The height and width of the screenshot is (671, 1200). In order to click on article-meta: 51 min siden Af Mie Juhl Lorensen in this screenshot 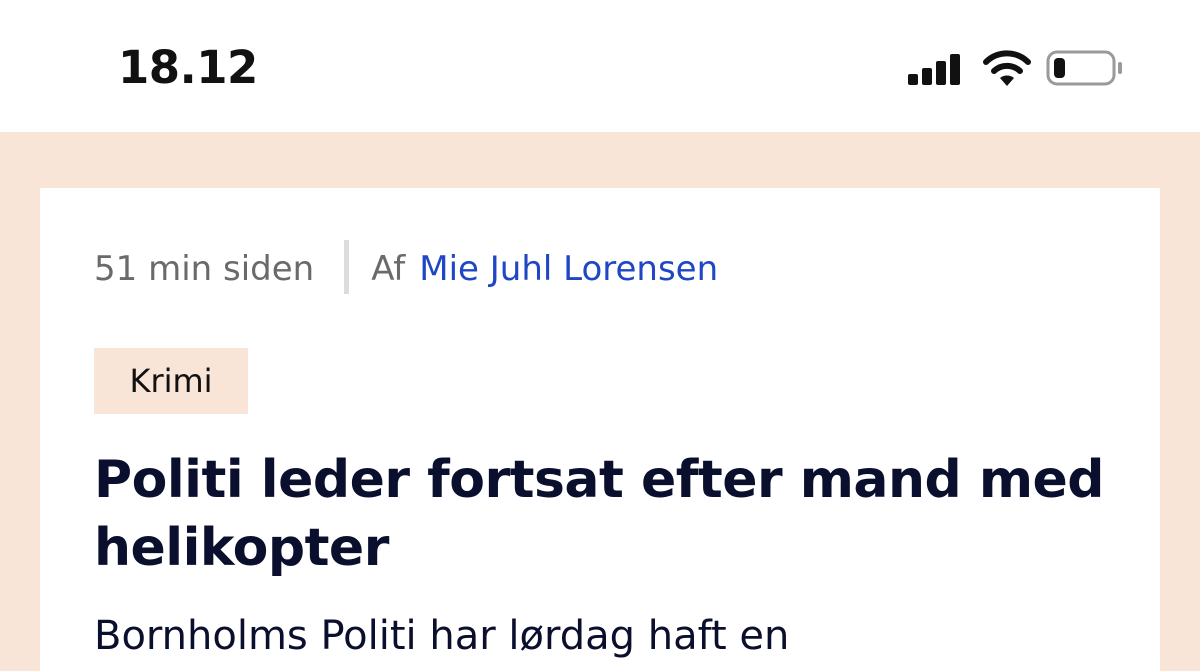, I will do `click(406, 266)`.